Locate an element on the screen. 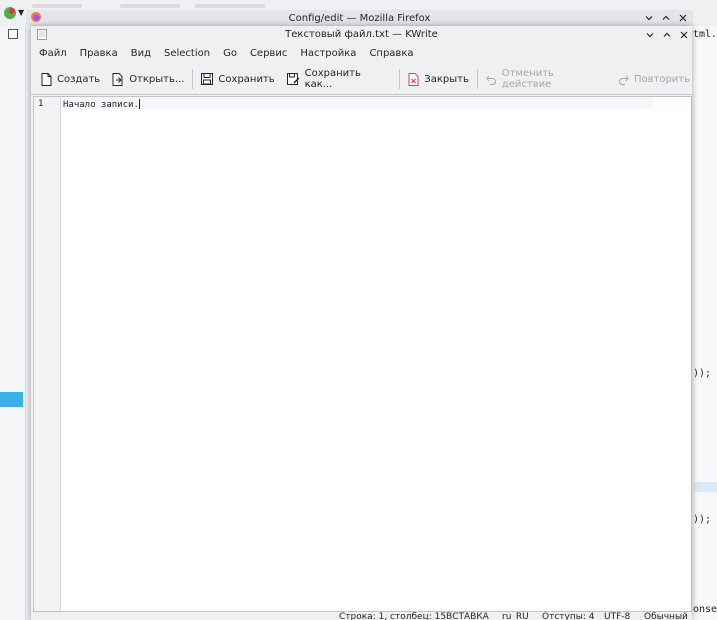 The image size is (717, 620). editor-line-text: Начало записи. is located at coordinates (101, 105).